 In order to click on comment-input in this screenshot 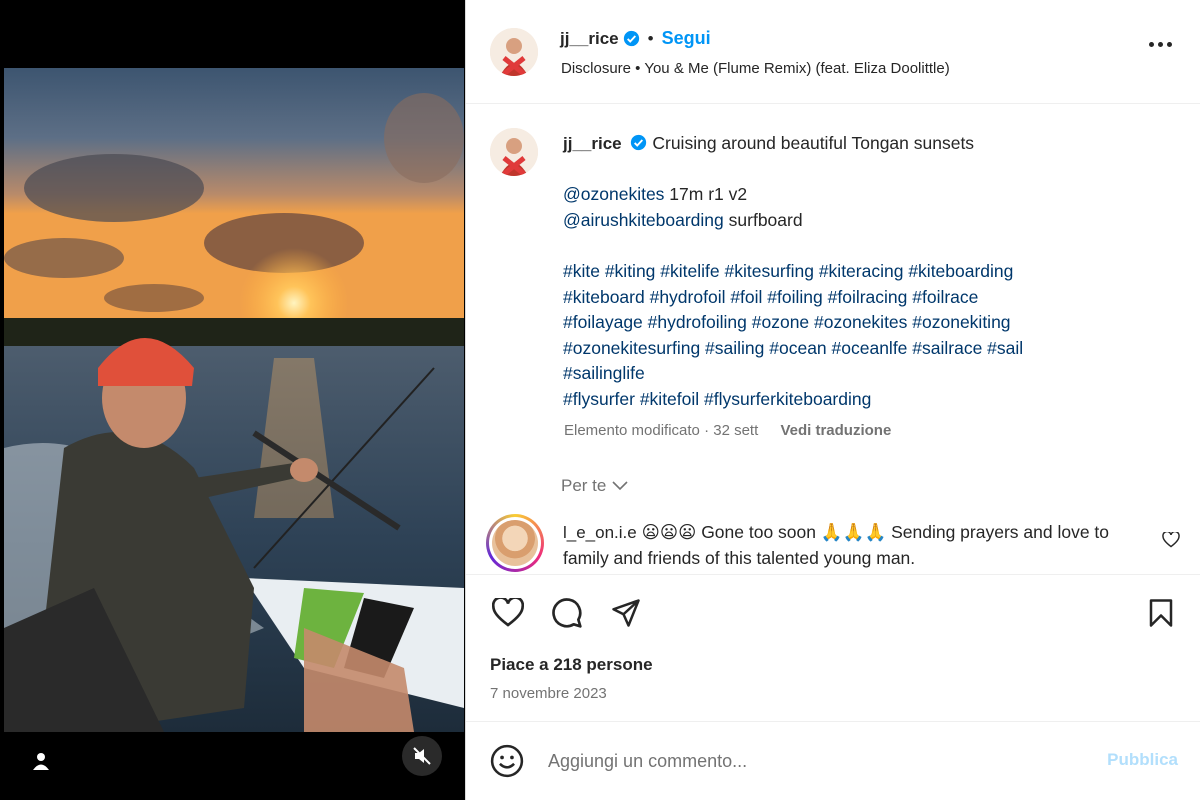, I will do `click(808, 761)`.